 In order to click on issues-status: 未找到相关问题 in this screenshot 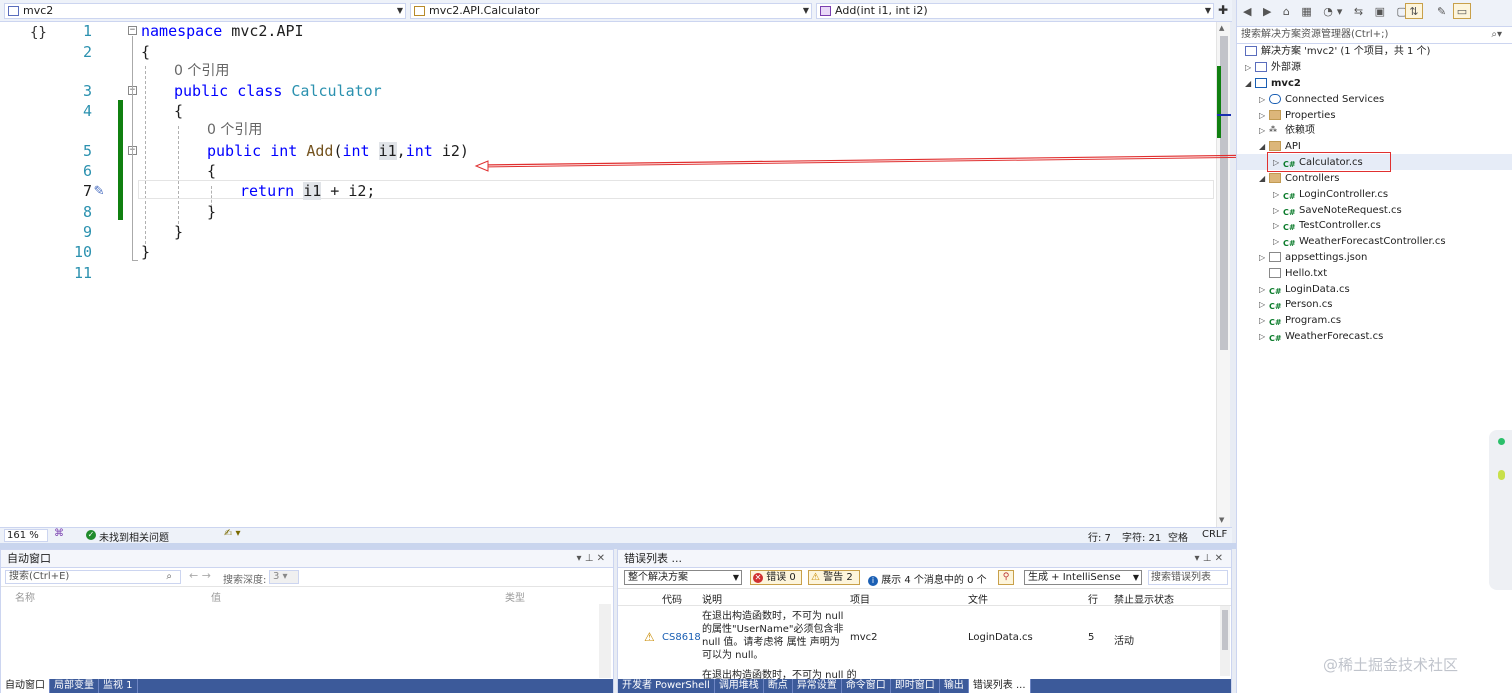, I will do `click(134, 536)`.